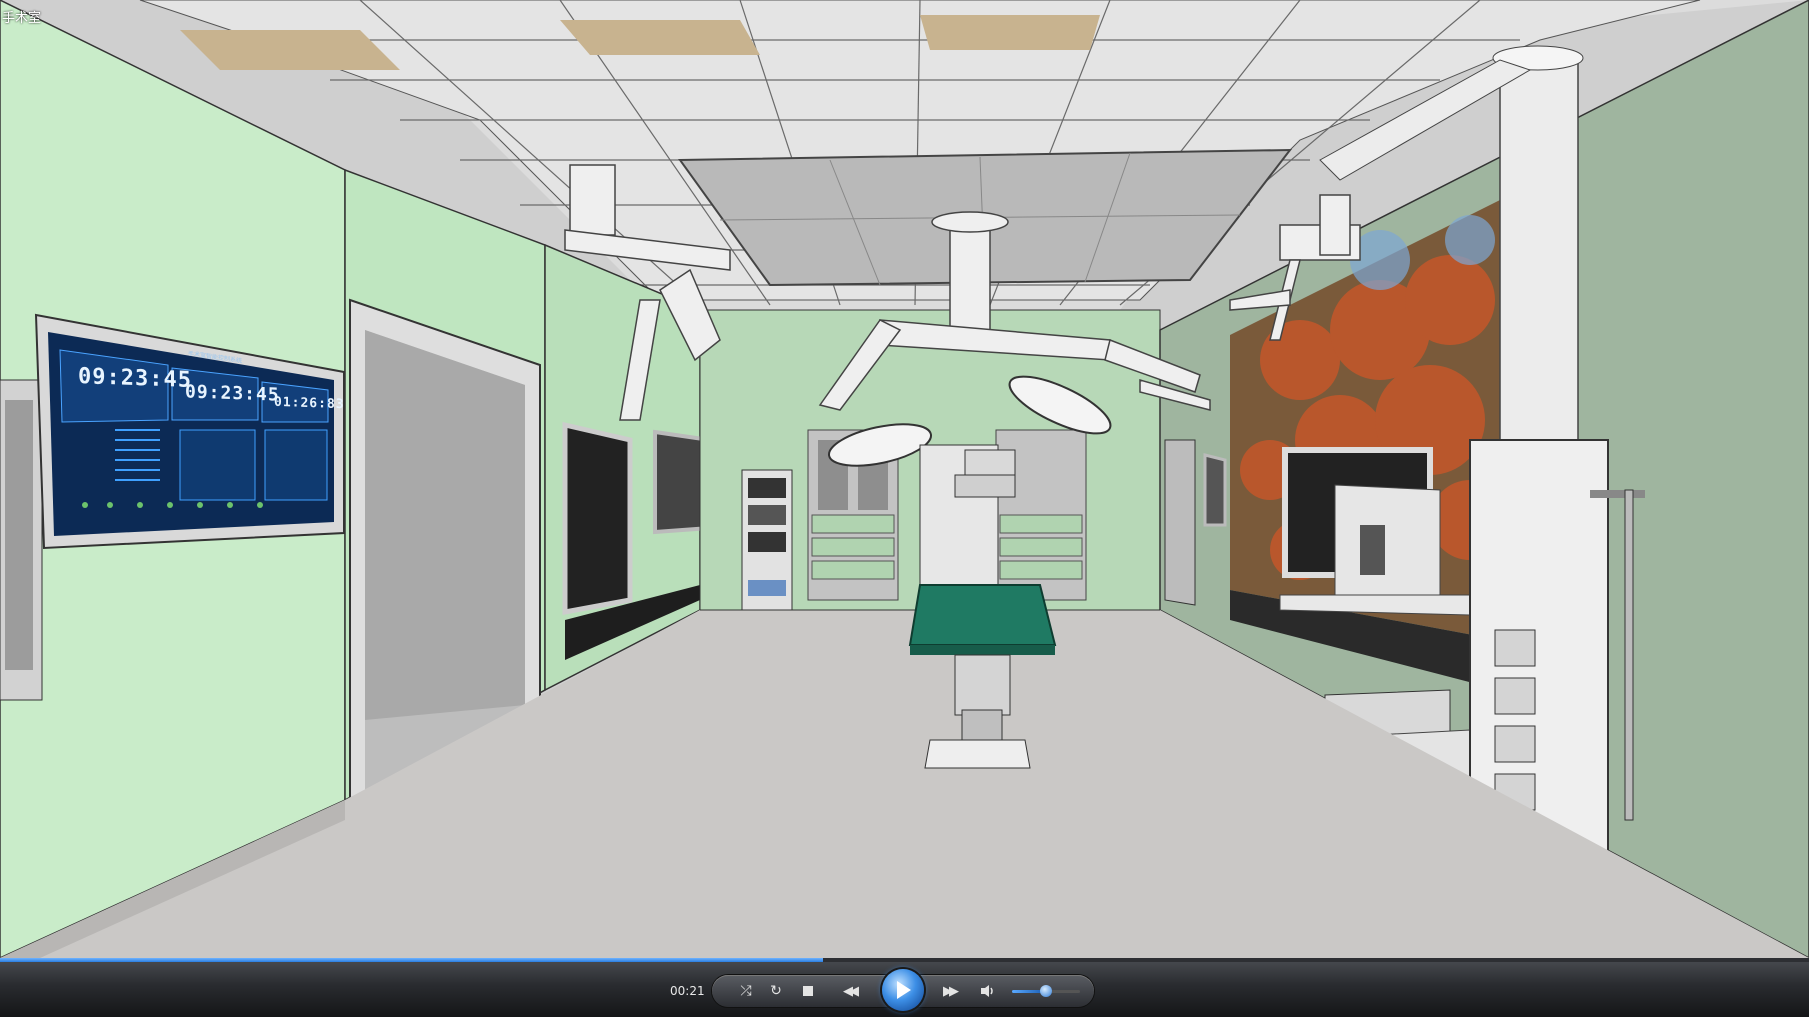 This screenshot has height=1017, width=1809. Describe the element at coordinates (22, 18) in the screenshot. I see `window-title: 手术室` at that location.